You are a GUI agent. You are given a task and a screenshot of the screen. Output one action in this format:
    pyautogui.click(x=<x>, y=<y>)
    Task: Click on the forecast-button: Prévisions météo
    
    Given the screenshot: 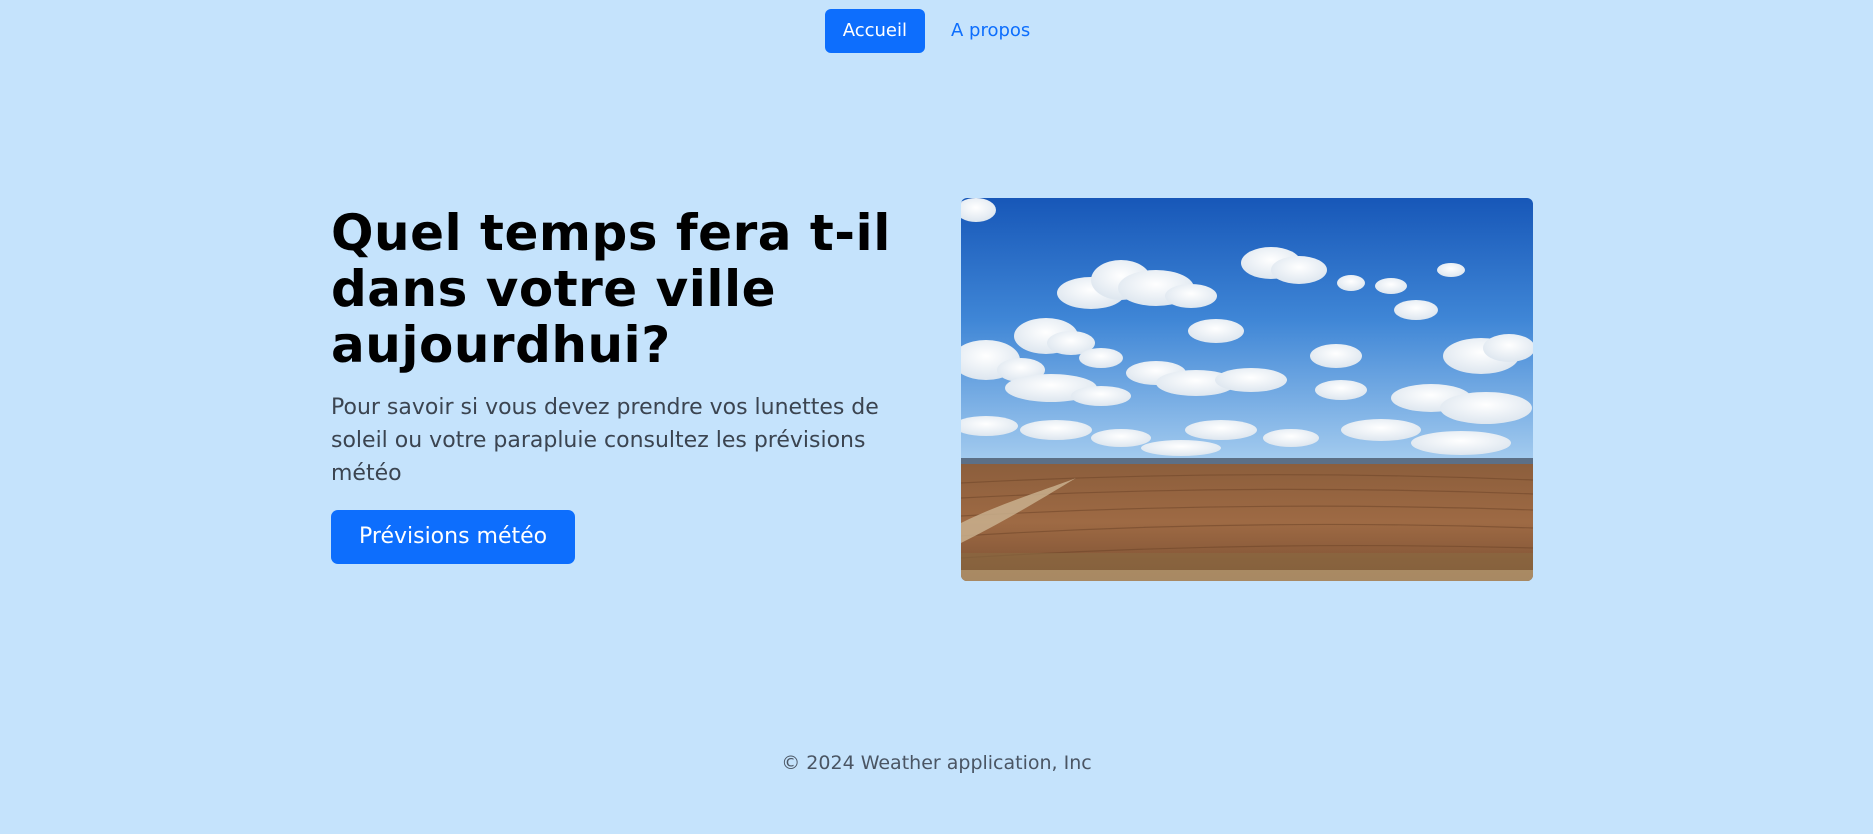 What is the action you would take?
    pyautogui.click(x=453, y=537)
    